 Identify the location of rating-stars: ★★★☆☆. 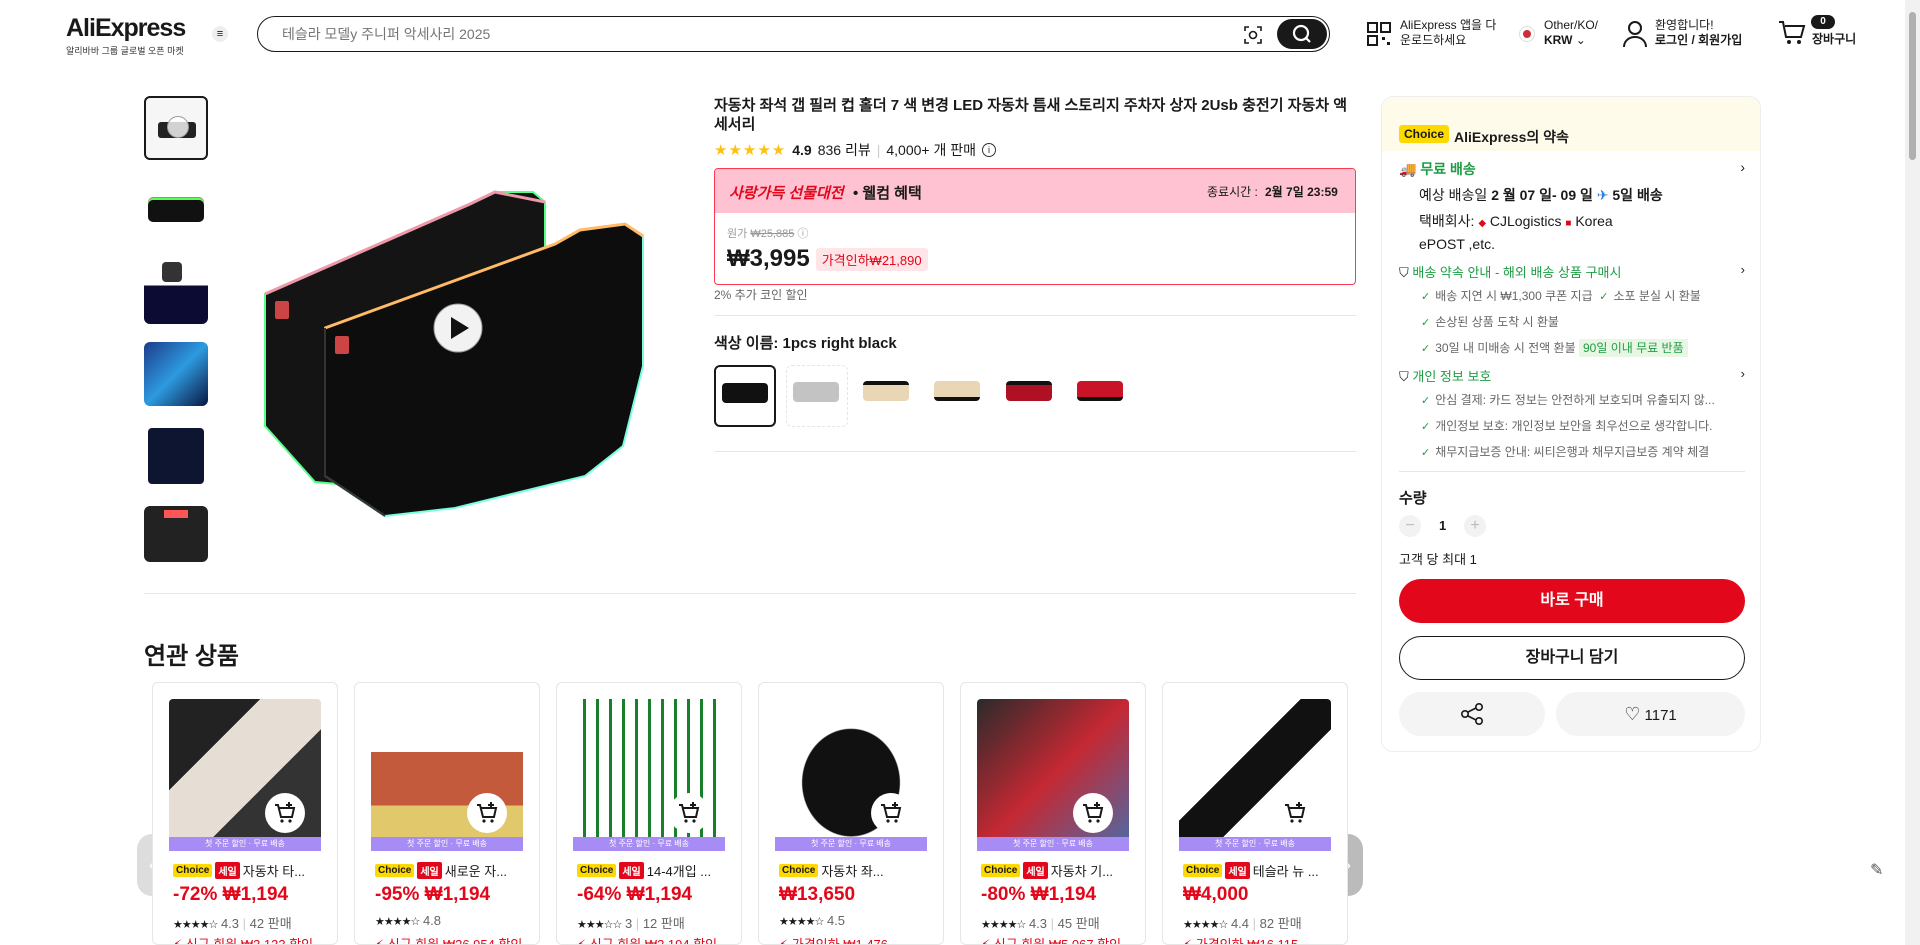
(599, 925).